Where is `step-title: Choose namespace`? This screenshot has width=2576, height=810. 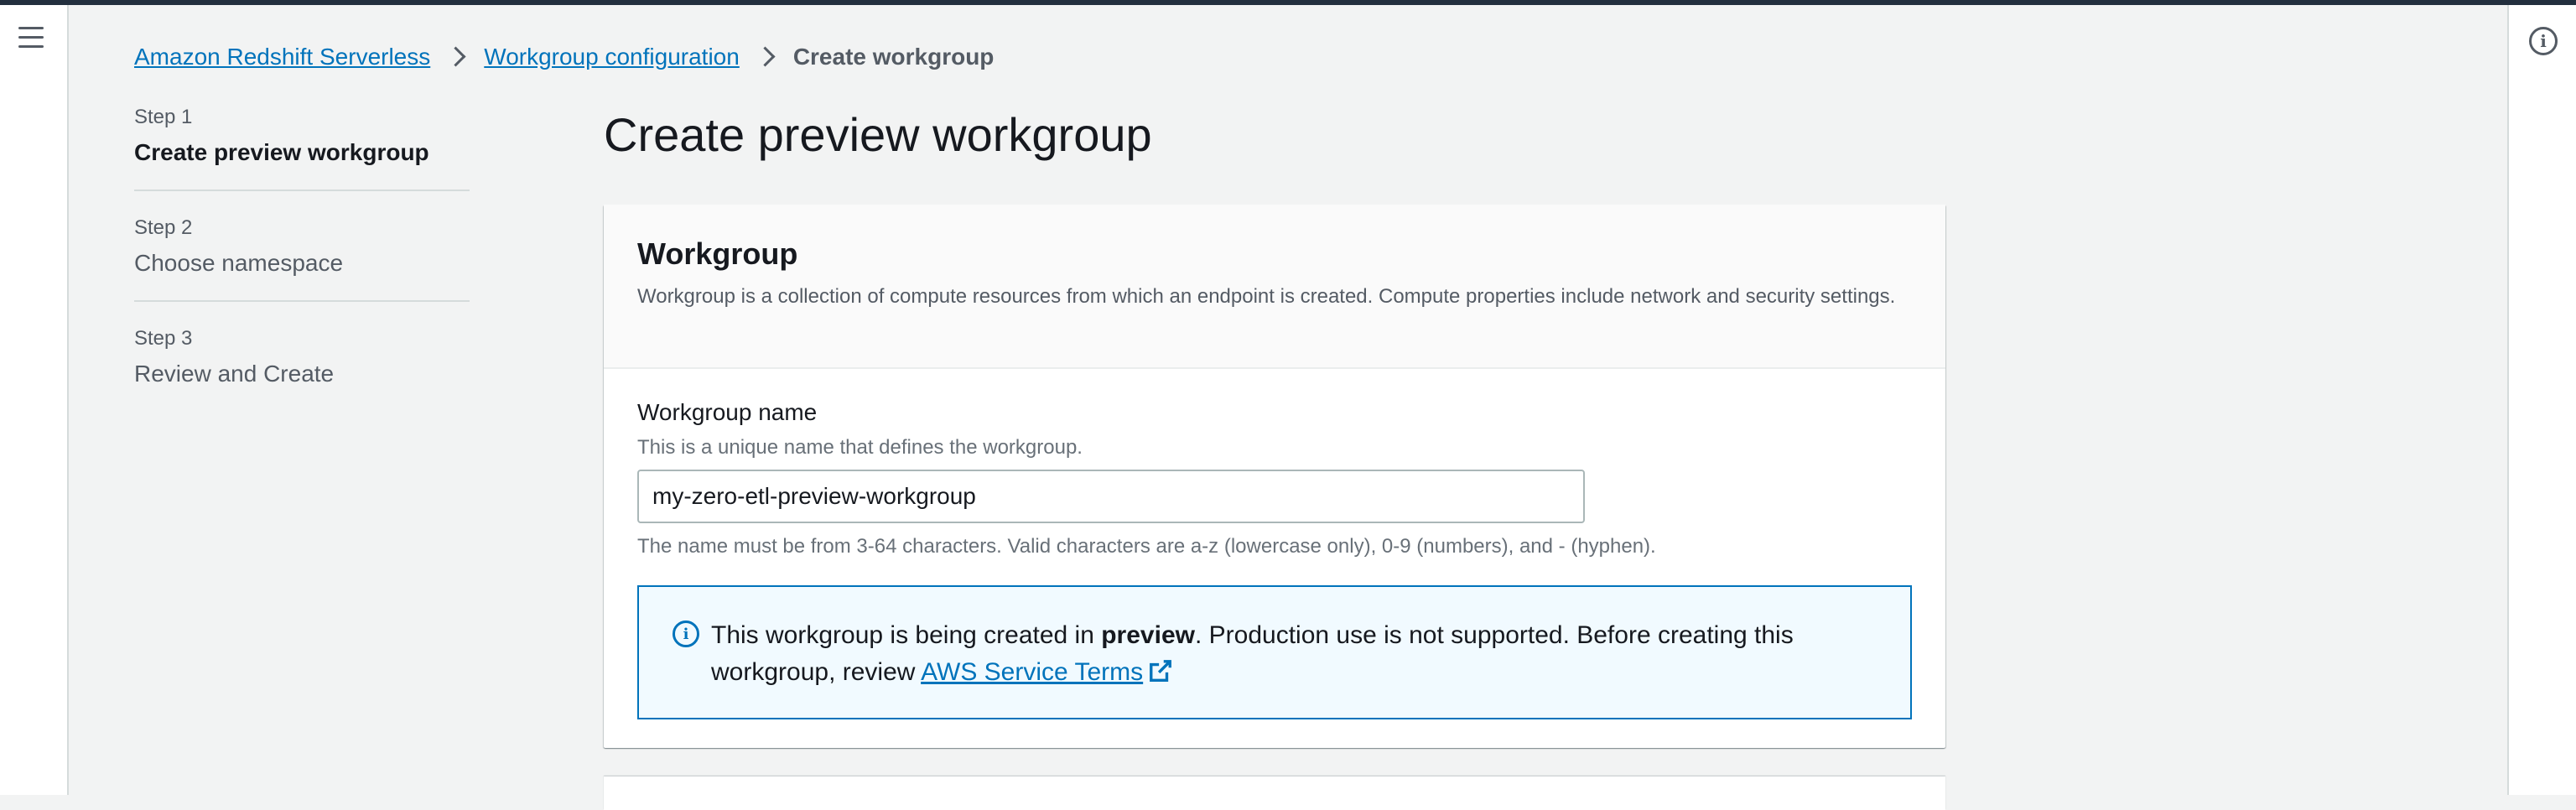 step-title: Choose namespace is located at coordinates (239, 263).